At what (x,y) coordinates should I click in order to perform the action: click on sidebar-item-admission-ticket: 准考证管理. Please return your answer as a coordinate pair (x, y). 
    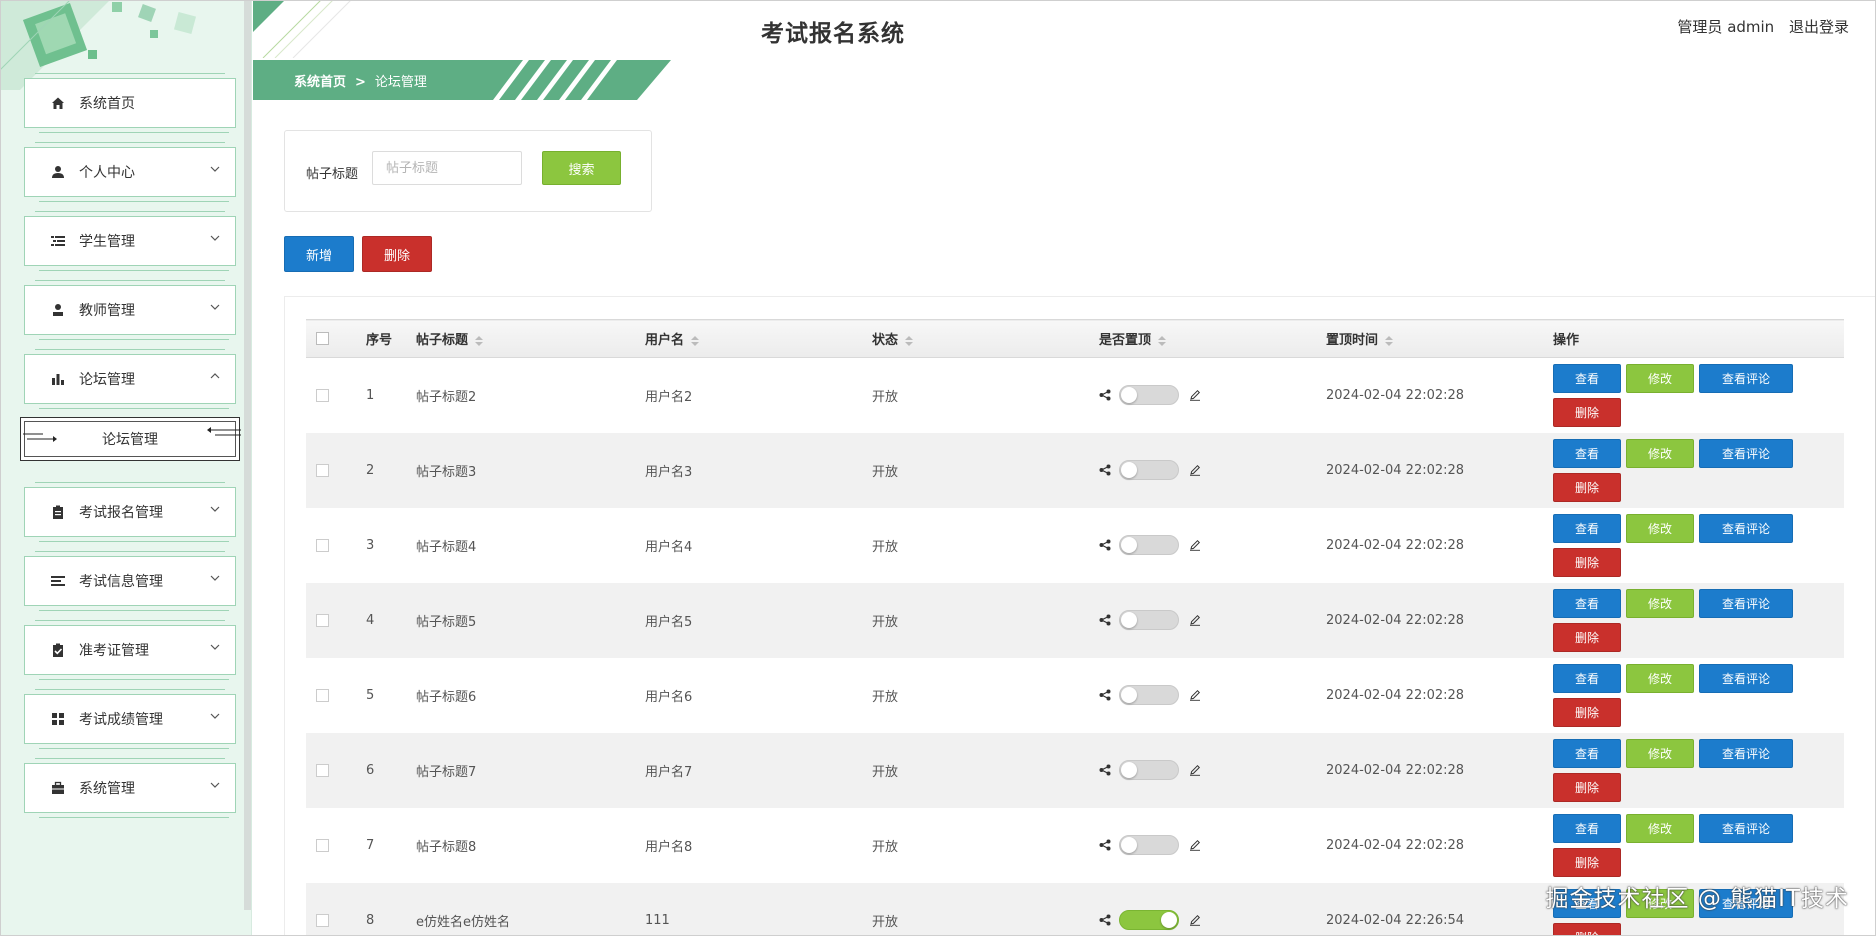
    Looking at the image, I should click on (130, 650).